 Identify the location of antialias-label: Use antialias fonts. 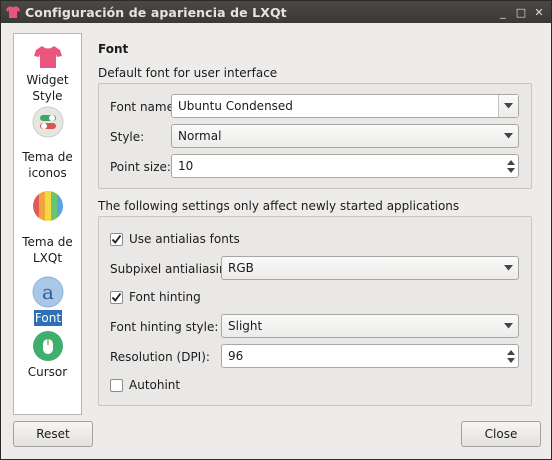
(184, 239).